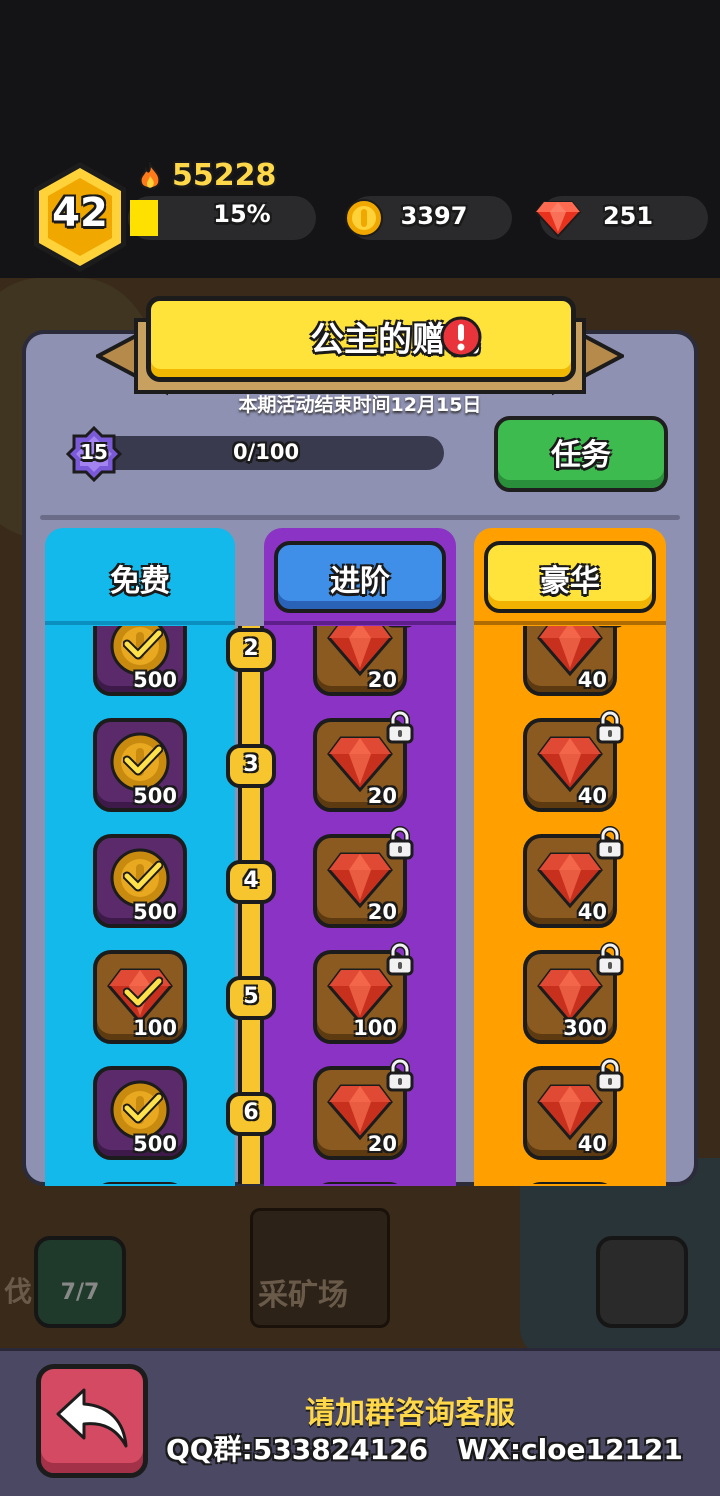 The image size is (720, 1496). I want to click on fire-icon, so click(150, 176).